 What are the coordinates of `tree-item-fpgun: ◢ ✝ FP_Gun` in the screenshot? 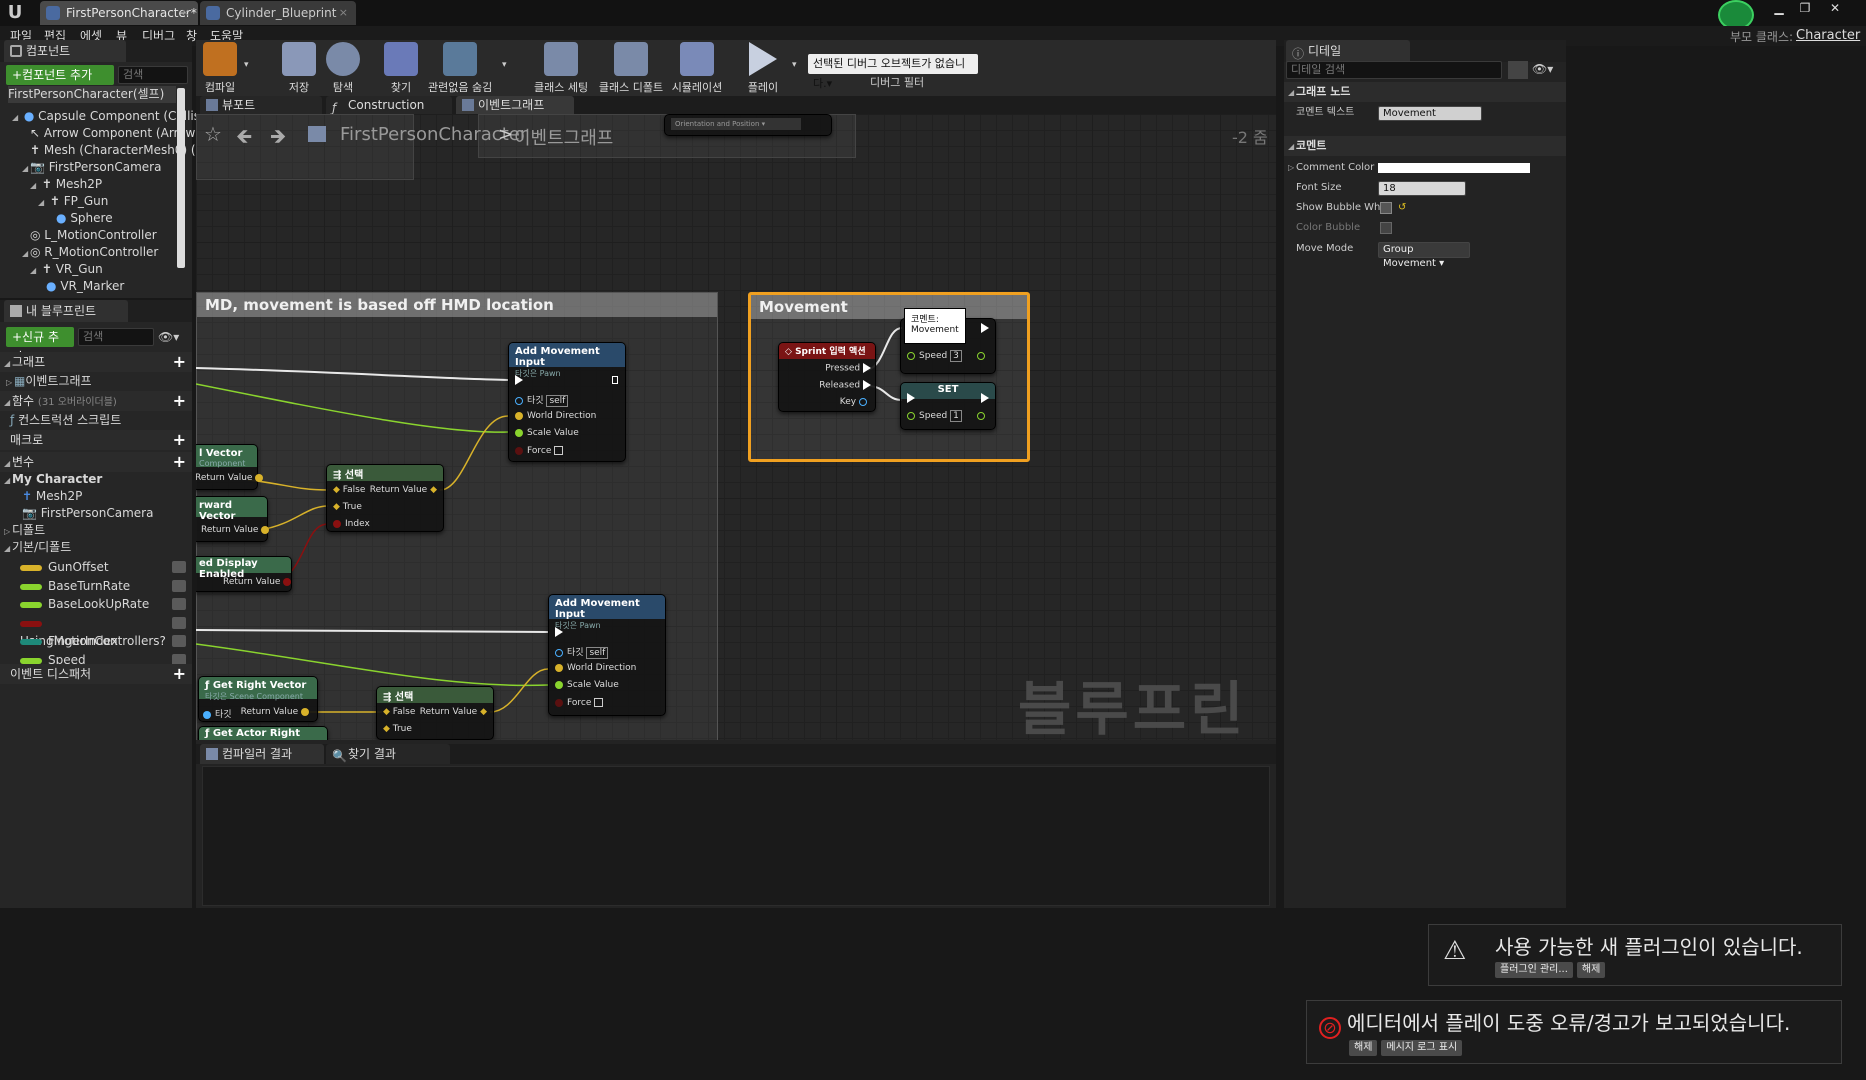 It's located at (73, 201).